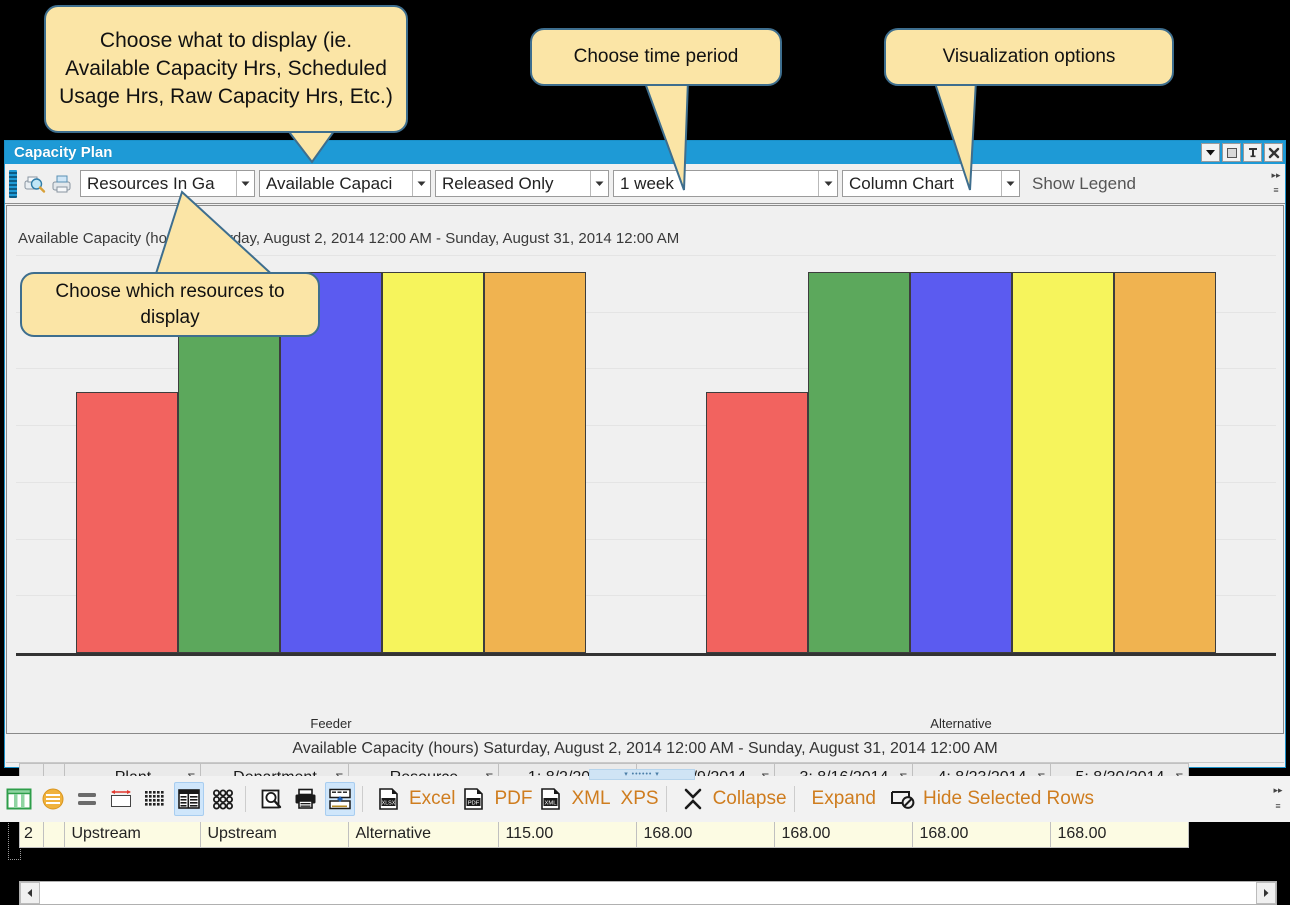 The width and height of the screenshot is (1290, 905). Describe the element at coordinates (31, 833) in the screenshot. I see `row-number: 2` at that location.